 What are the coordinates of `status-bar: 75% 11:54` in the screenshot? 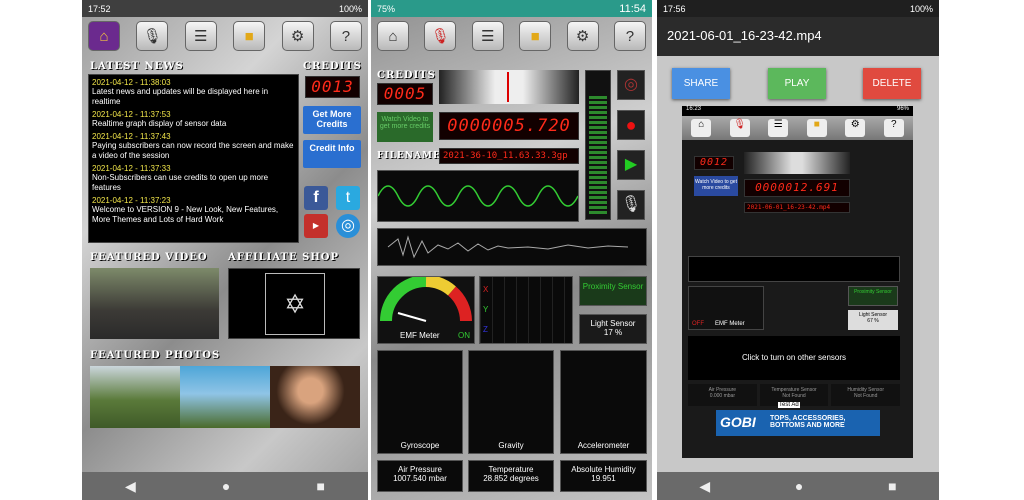 It's located at (511, 8).